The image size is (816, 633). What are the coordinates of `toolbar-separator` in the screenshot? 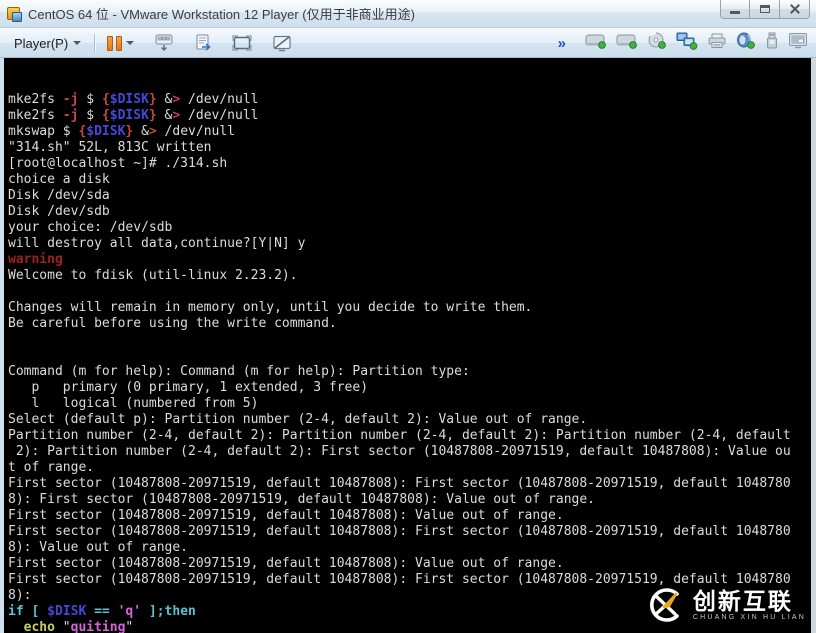 It's located at (95, 43).